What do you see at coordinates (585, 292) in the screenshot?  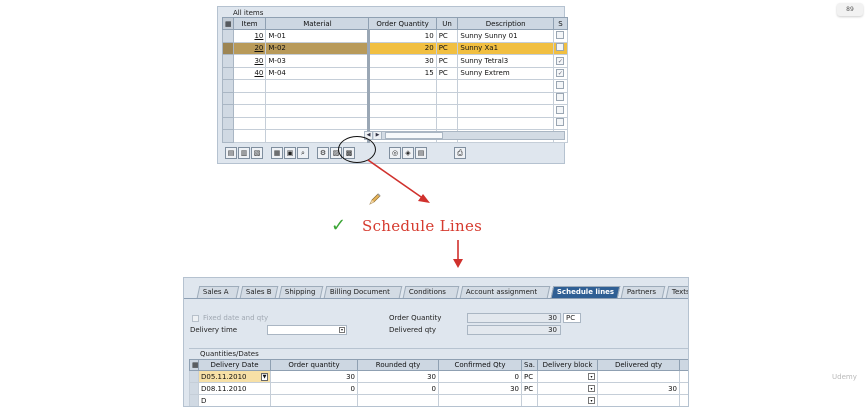 I see `tab-schedule-lines: Schedule lines` at bounding box center [585, 292].